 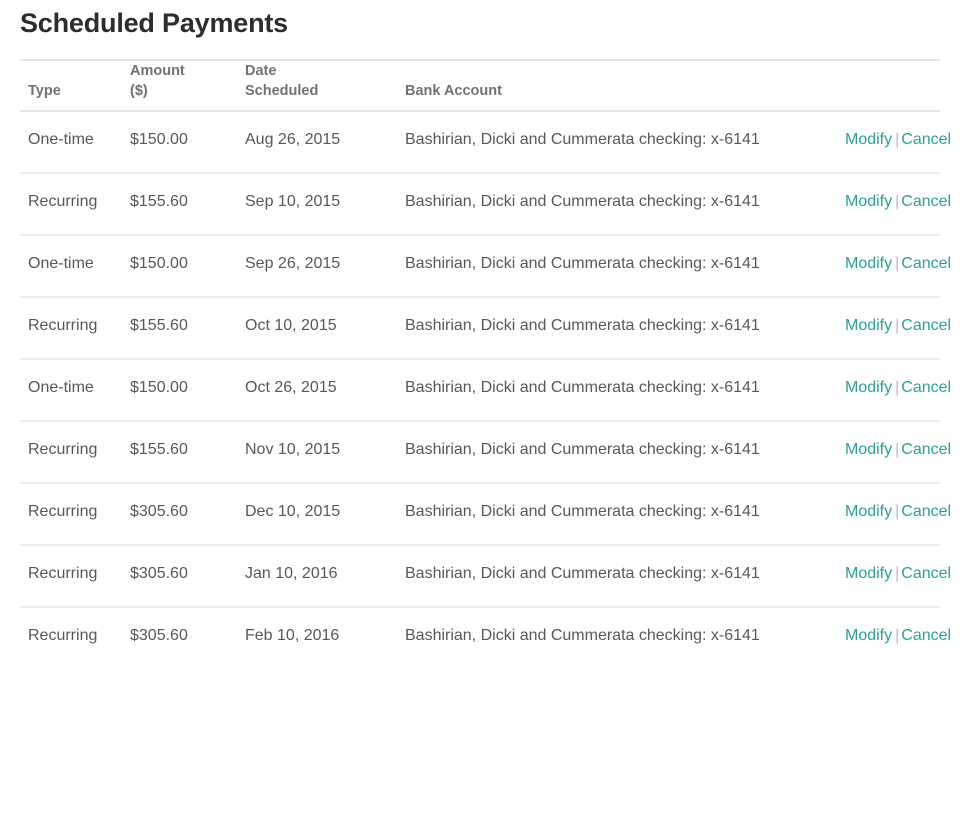 What do you see at coordinates (317, 204) in the screenshot?
I see `cell-date-scheduled: Sep 10, 2015` at bounding box center [317, 204].